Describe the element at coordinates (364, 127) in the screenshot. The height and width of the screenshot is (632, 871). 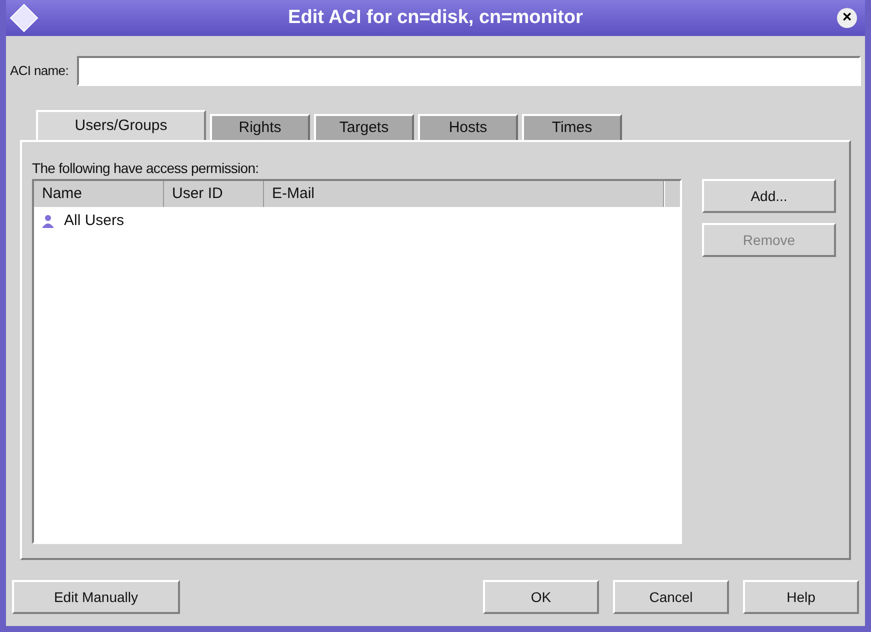
I see `tab: Targets` at that location.